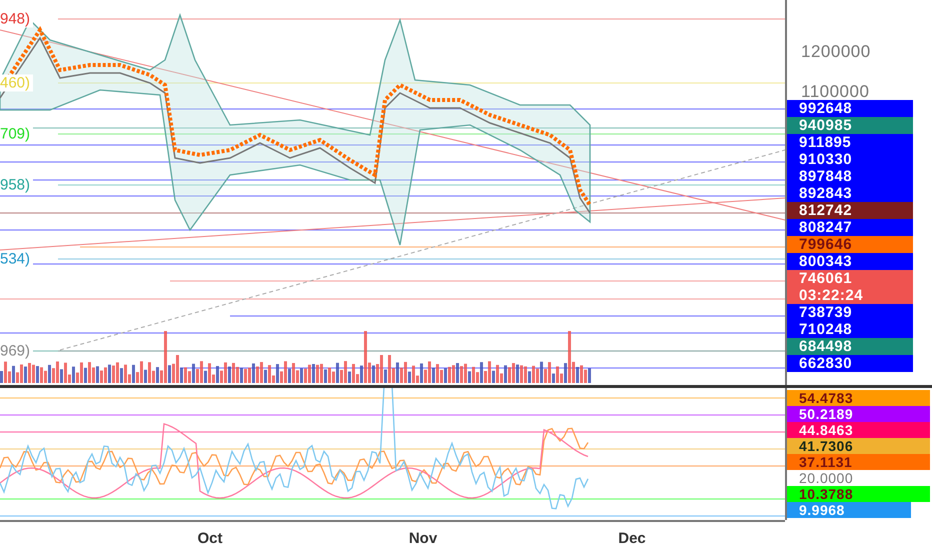  I want to click on price-tag: 662830, so click(850, 363).